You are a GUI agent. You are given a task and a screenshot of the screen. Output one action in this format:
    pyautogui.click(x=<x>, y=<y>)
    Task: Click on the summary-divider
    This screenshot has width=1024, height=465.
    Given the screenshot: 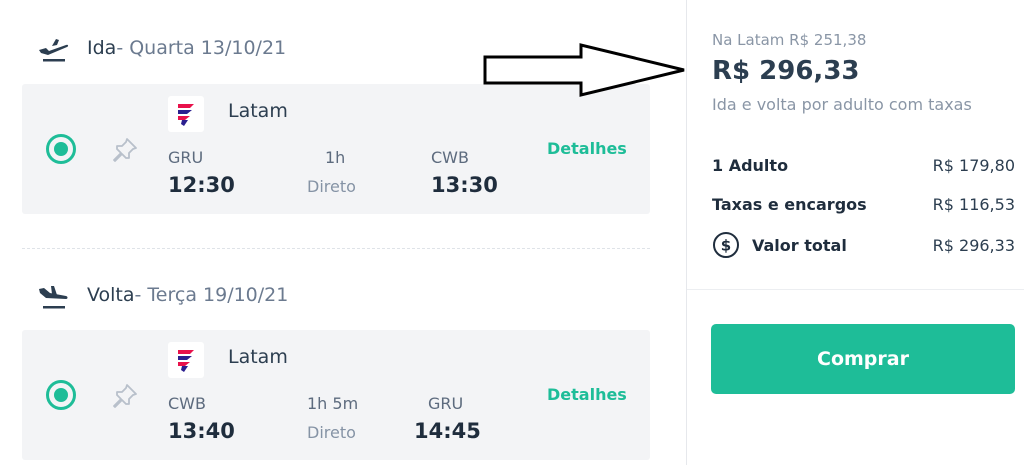 What is the action you would take?
    pyautogui.click(x=855, y=289)
    